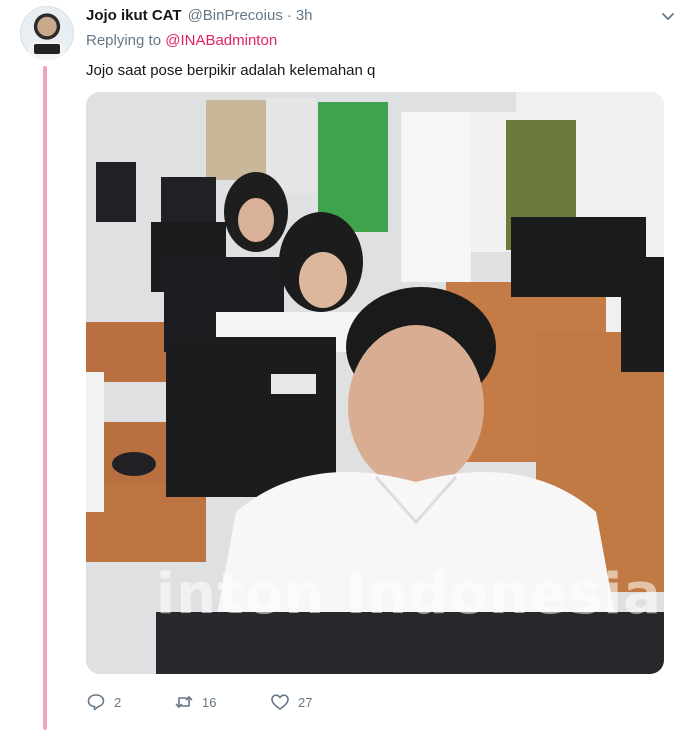 This screenshot has height=734, width=700. I want to click on thread-line, so click(45, 398).